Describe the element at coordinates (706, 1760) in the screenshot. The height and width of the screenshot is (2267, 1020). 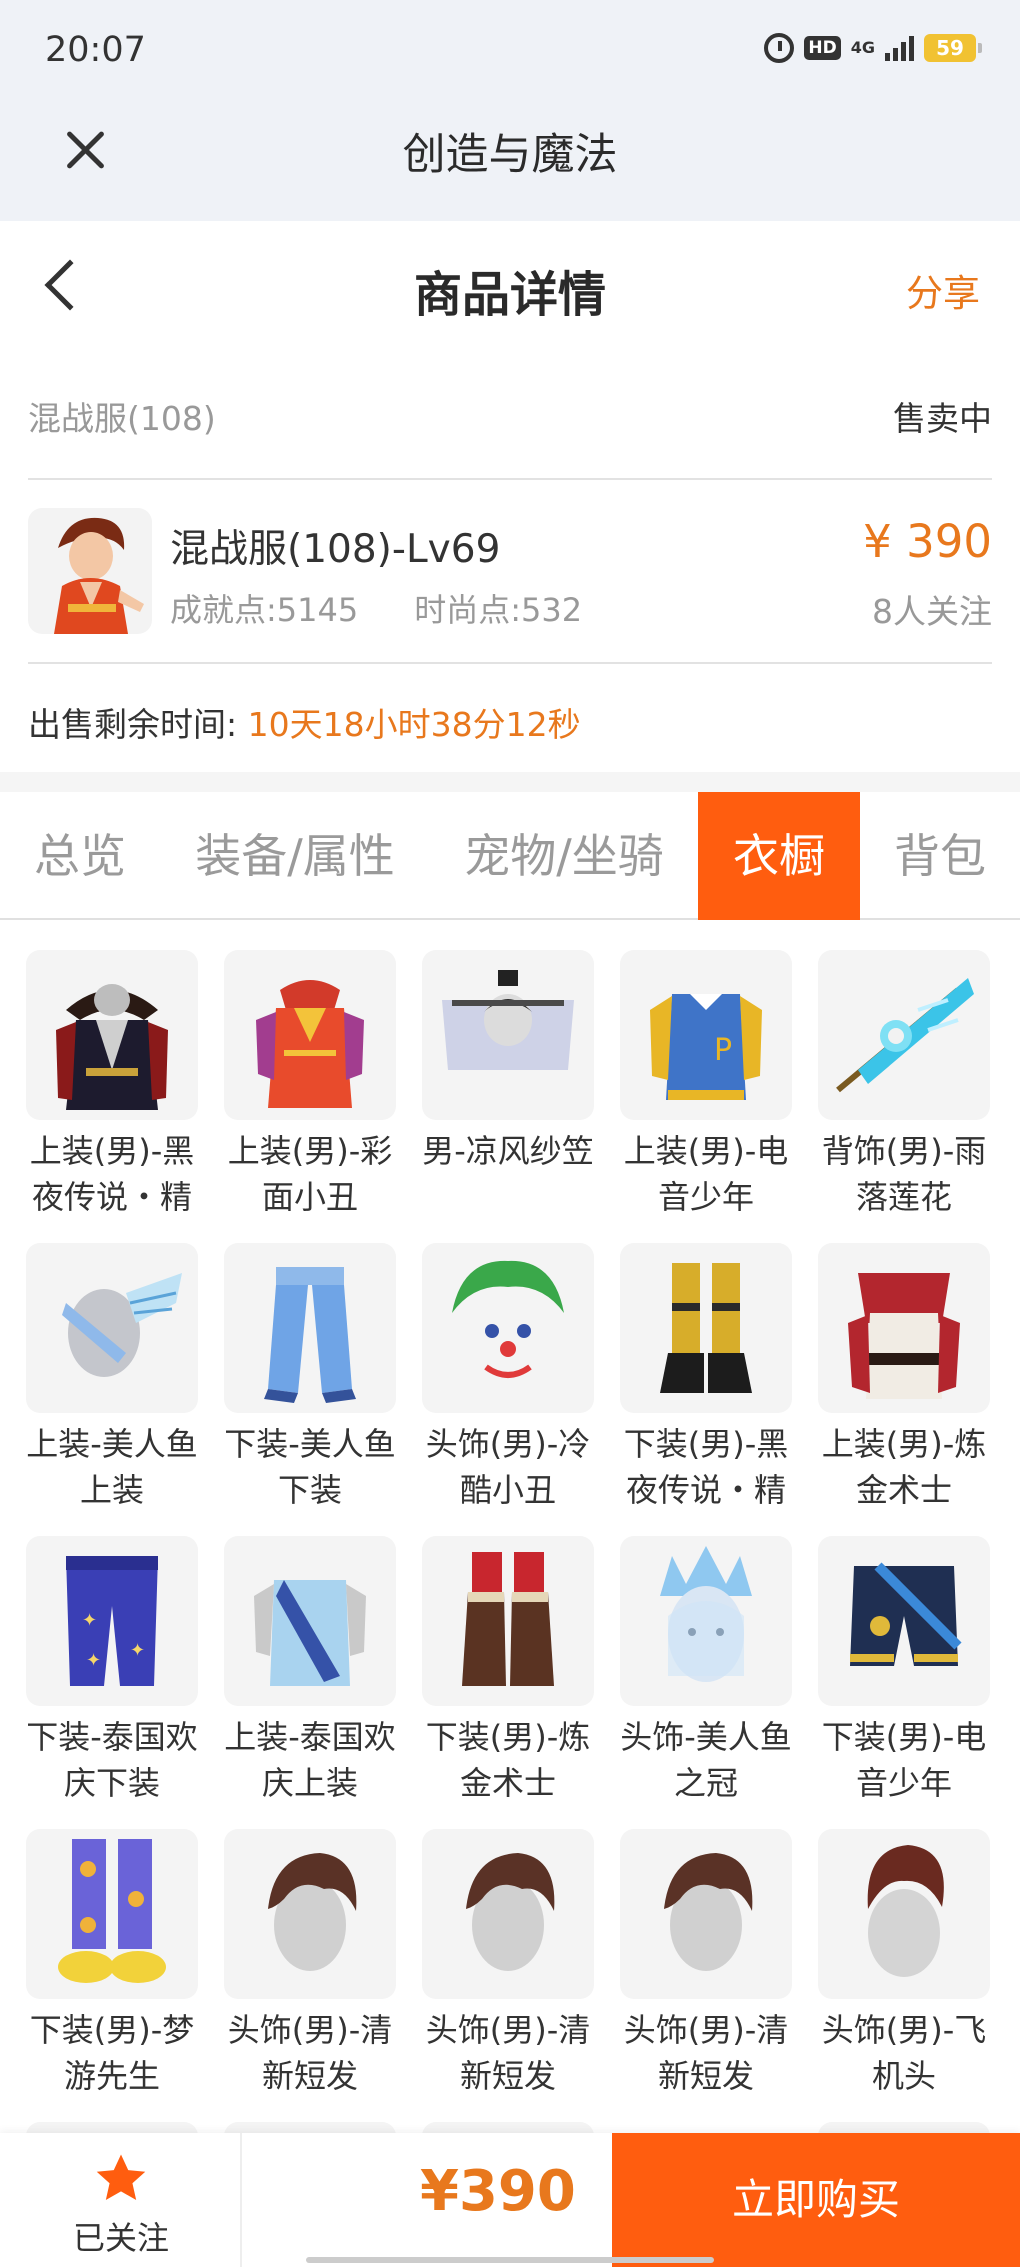
I see `item-label: 头饰-美人鱼之冠` at that location.